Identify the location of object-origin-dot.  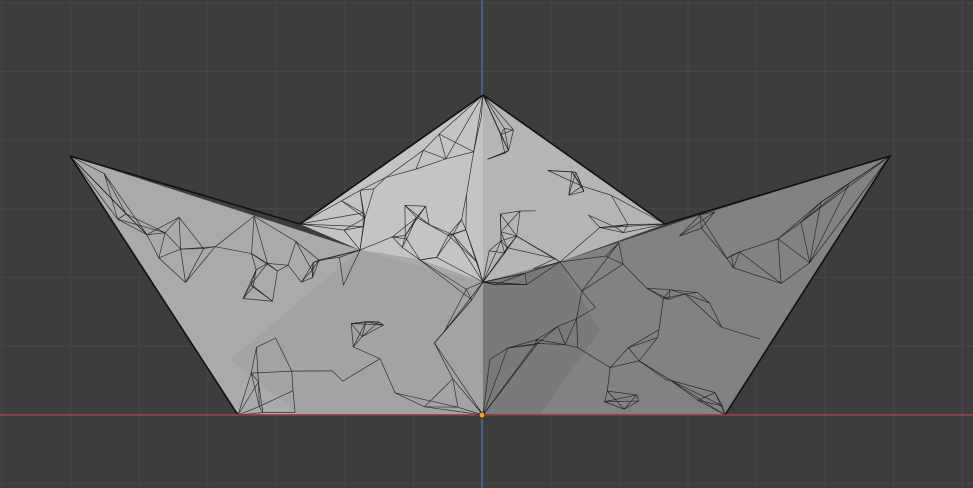
(482, 415).